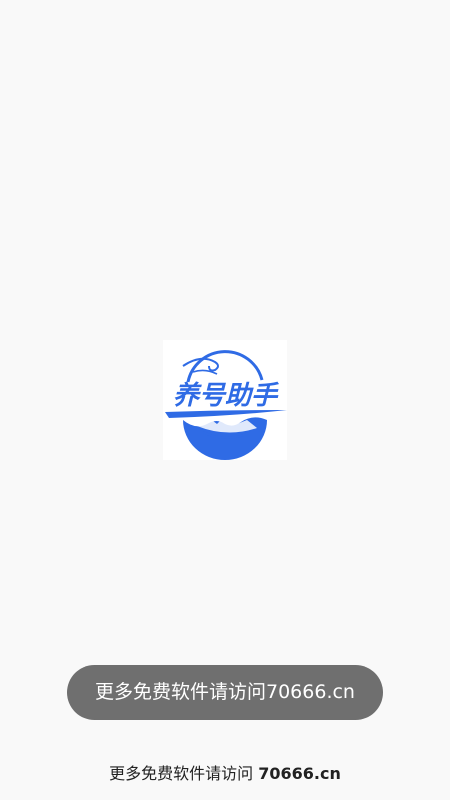 Image resolution: width=450 pixels, height=800 pixels. I want to click on toast-message: 更多免费软件请访问70666.cn, so click(225, 692).